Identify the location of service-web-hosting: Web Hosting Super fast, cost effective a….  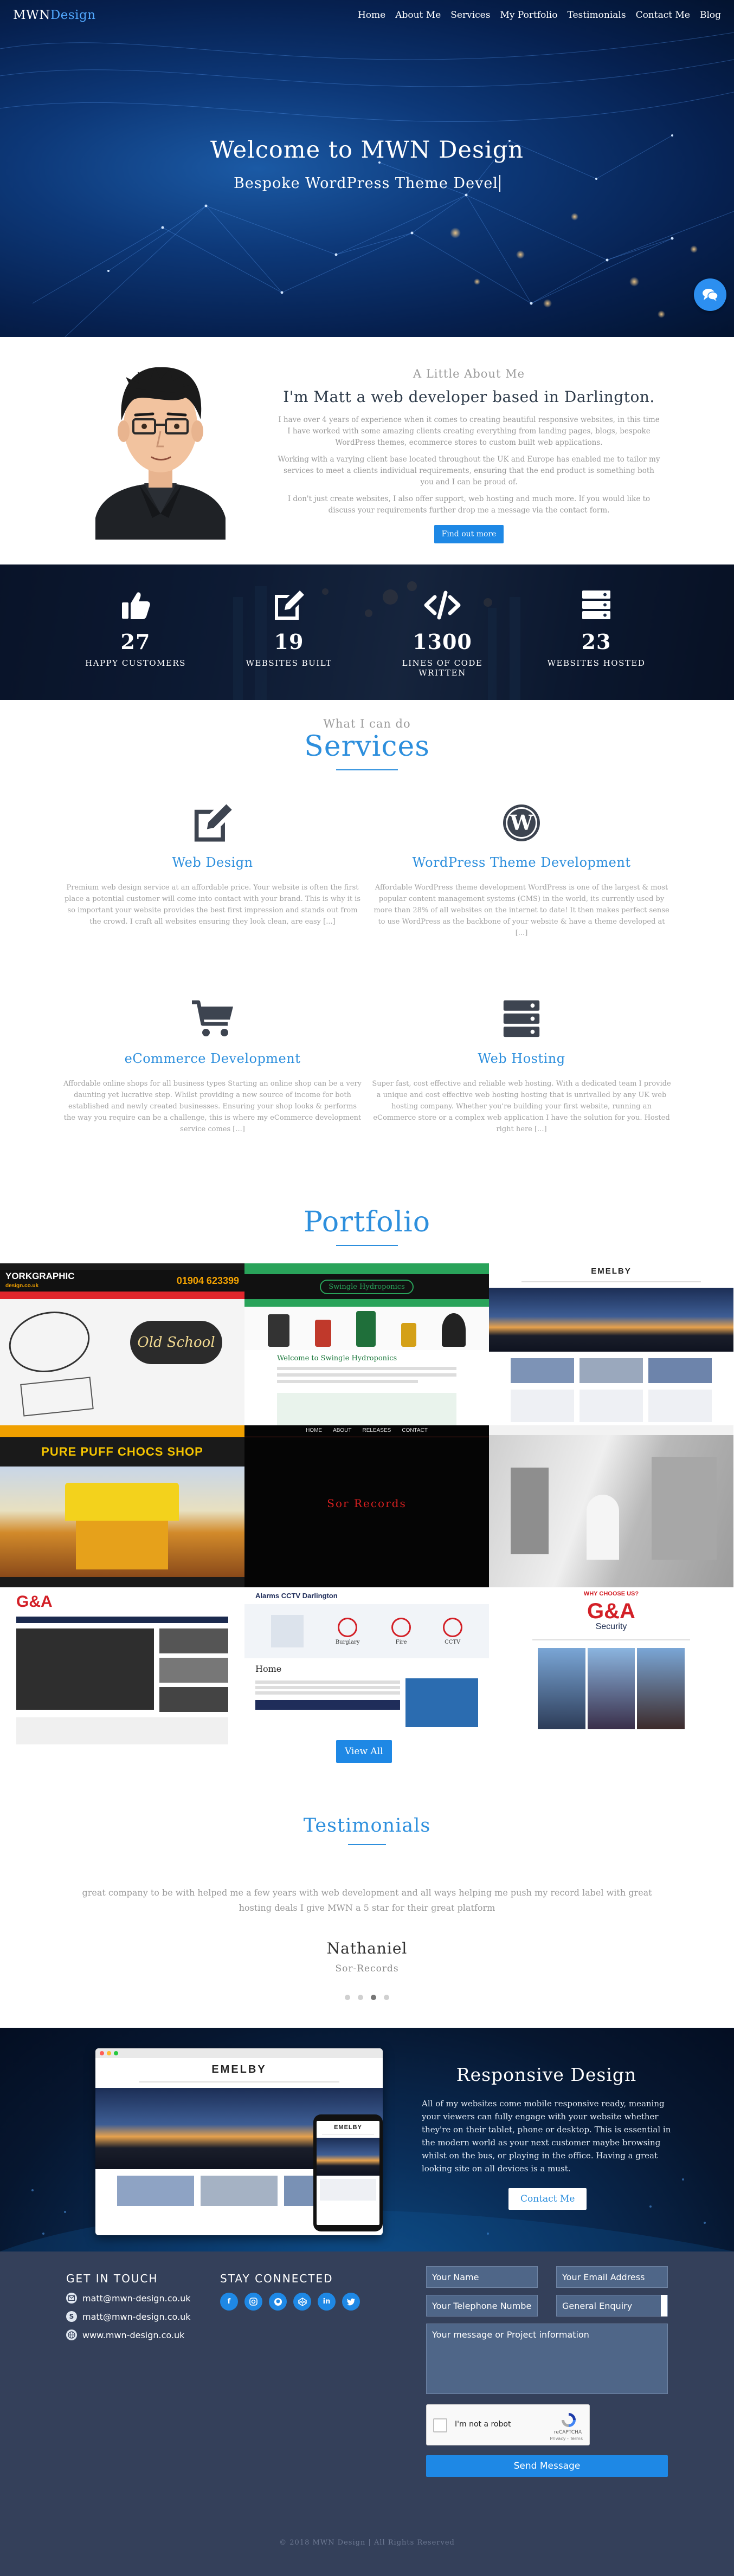
(521, 1067).